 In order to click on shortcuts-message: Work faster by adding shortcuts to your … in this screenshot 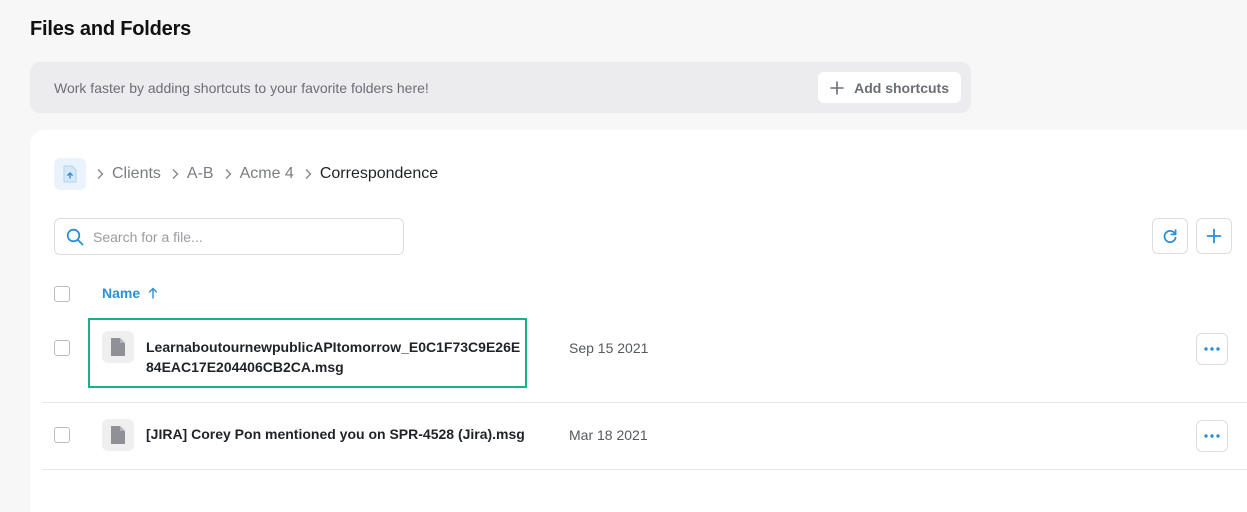, I will do `click(241, 87)`.